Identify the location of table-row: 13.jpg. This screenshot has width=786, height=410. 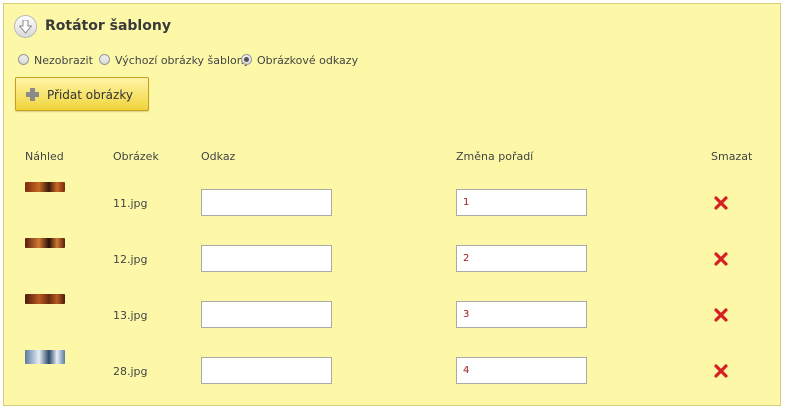
(392, 312).